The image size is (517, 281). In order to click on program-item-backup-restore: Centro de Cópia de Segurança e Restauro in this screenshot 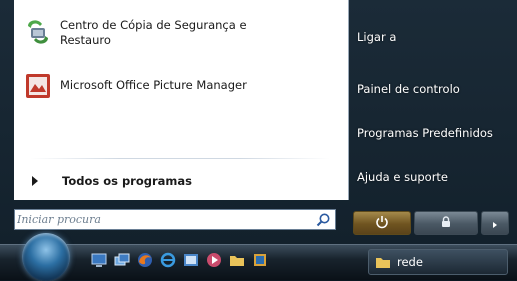, I will do `click(181, 32)`.